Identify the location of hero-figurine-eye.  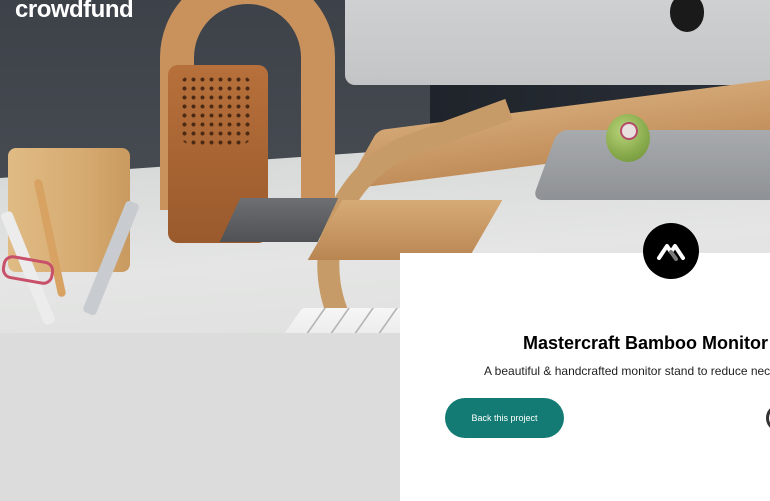
(629, 131).